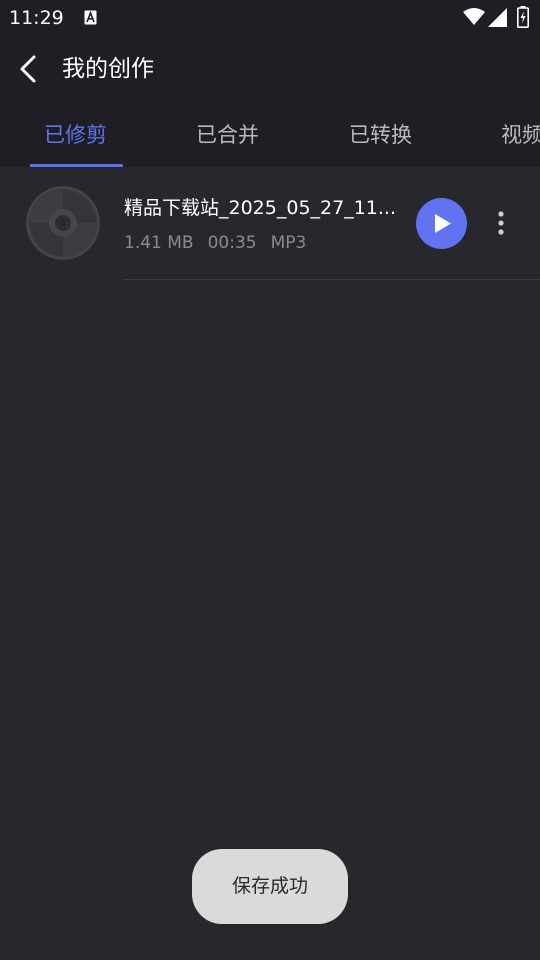 The height and width of the screenshot is (960, 540). I want to click on toast: 保存成功, so click(270, 886).